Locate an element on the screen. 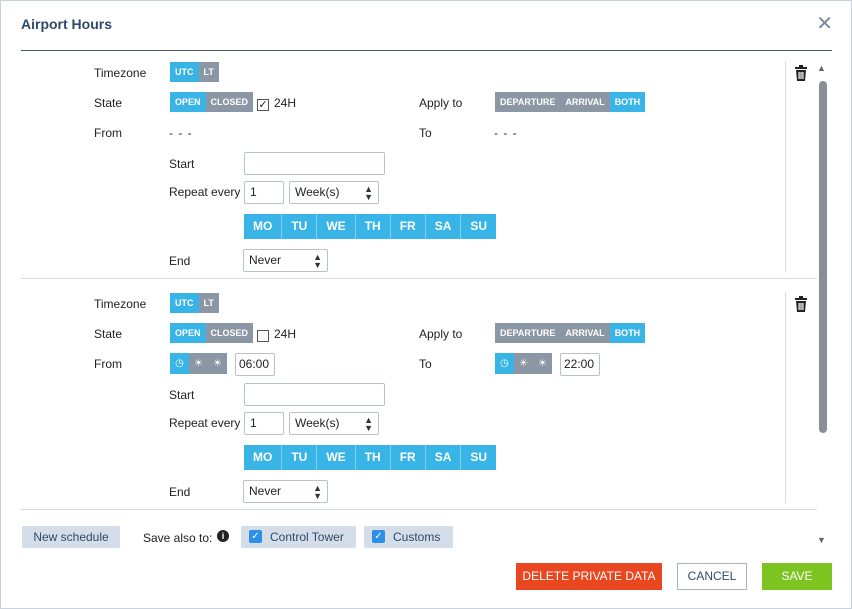 Image resolution: width=852 pixels, height=609 pixels. checkmark-icon: ✓ is located at coordinates (255, 536).